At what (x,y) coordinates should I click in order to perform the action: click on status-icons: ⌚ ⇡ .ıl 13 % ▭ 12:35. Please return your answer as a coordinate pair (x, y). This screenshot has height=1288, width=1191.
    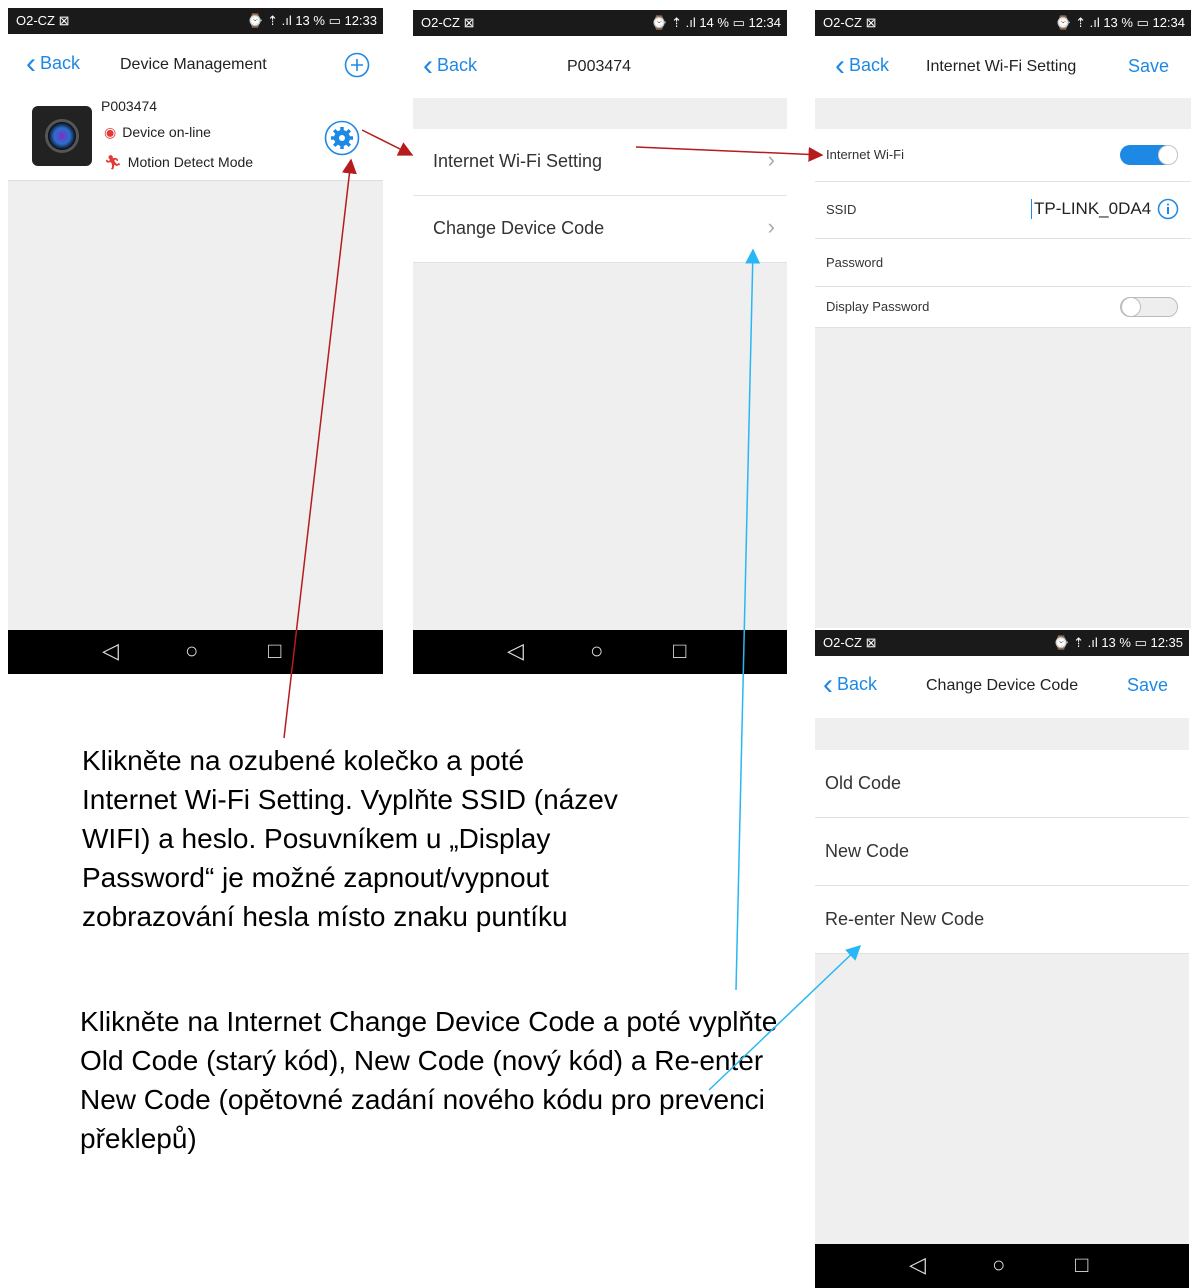
    Looking at the image, I should click on (1118, 642).